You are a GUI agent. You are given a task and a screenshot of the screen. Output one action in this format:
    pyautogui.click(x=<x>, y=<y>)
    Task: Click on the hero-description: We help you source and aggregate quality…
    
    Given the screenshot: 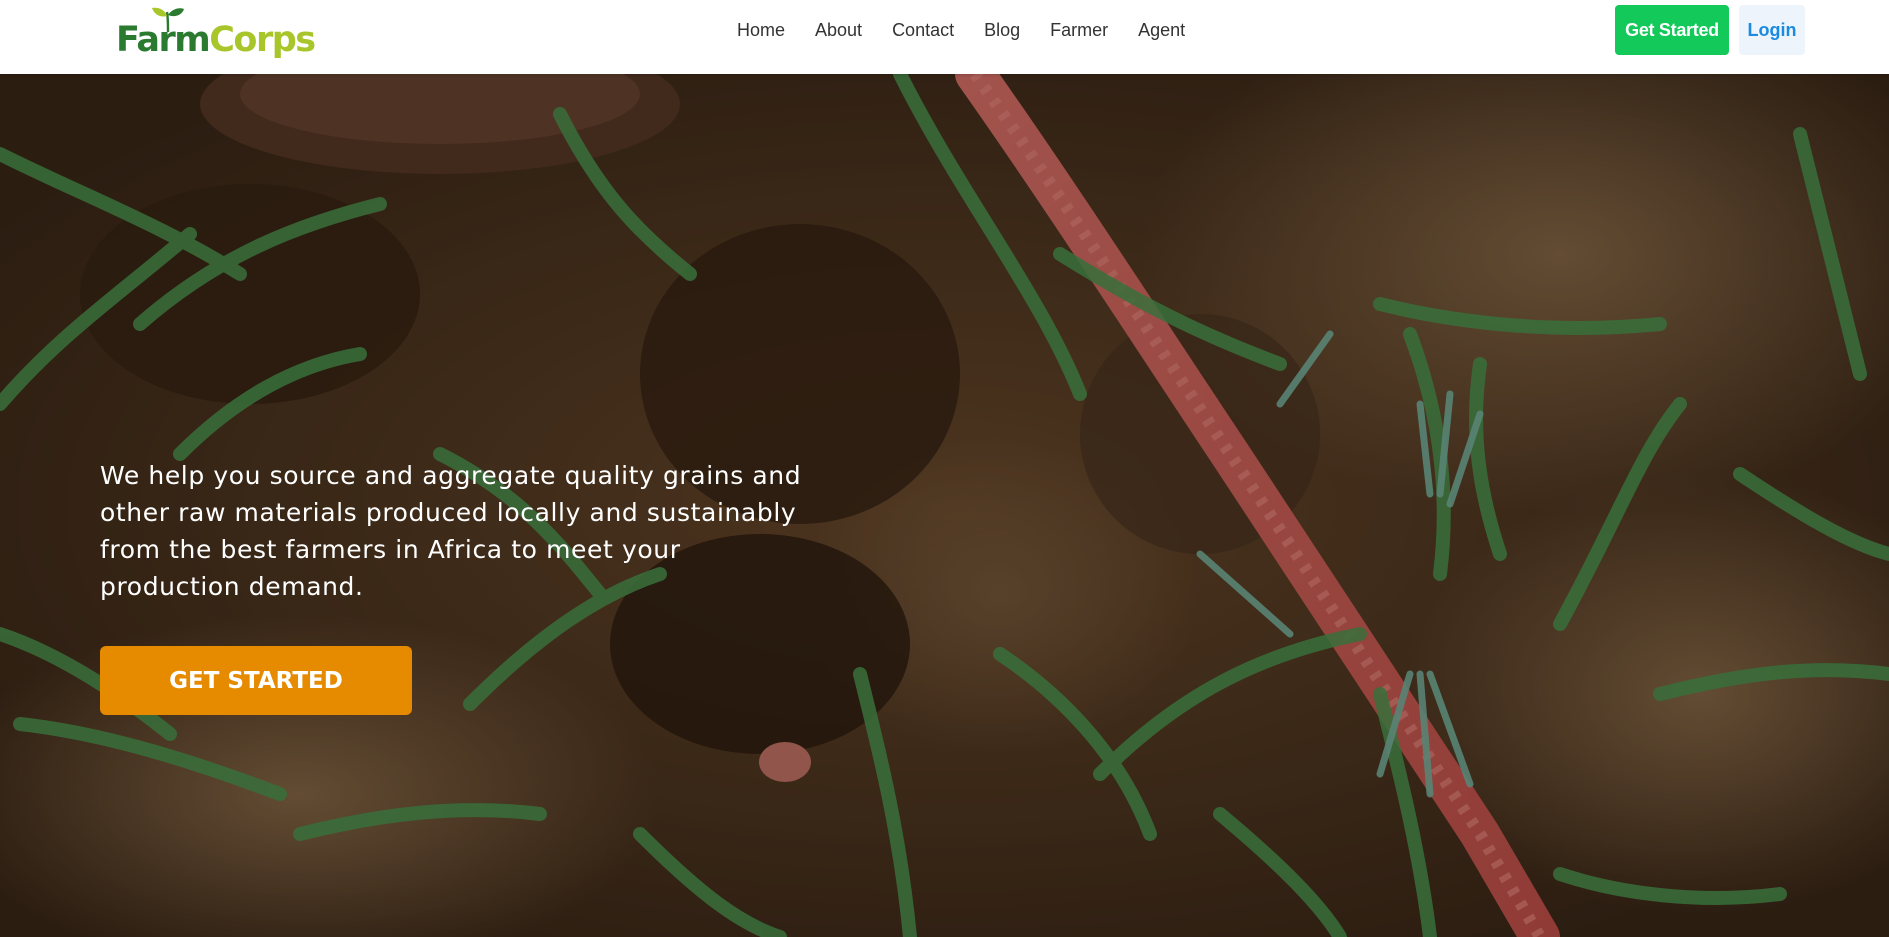 What is the action you would take?
    pyautogui.click(x=451, y=531)
    